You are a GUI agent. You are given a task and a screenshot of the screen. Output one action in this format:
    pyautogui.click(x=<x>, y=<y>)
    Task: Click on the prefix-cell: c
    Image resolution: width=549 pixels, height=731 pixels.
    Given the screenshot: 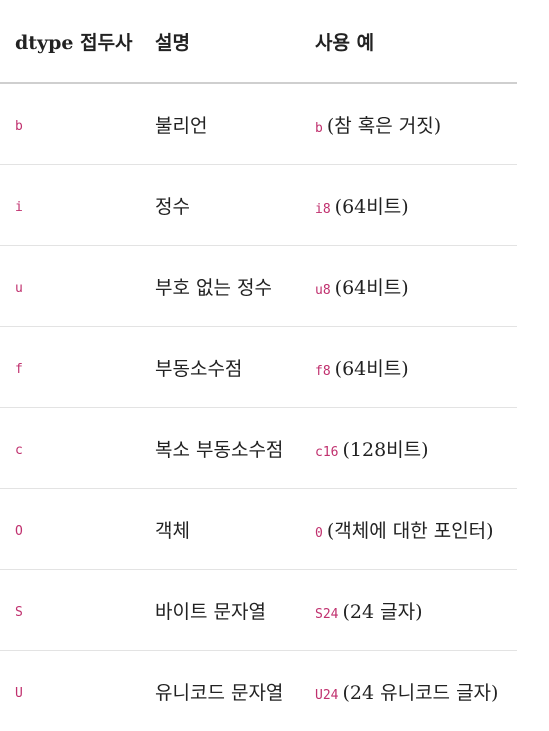 What is the action you would take?
    pyautogui.click(x=70, y=448)
    